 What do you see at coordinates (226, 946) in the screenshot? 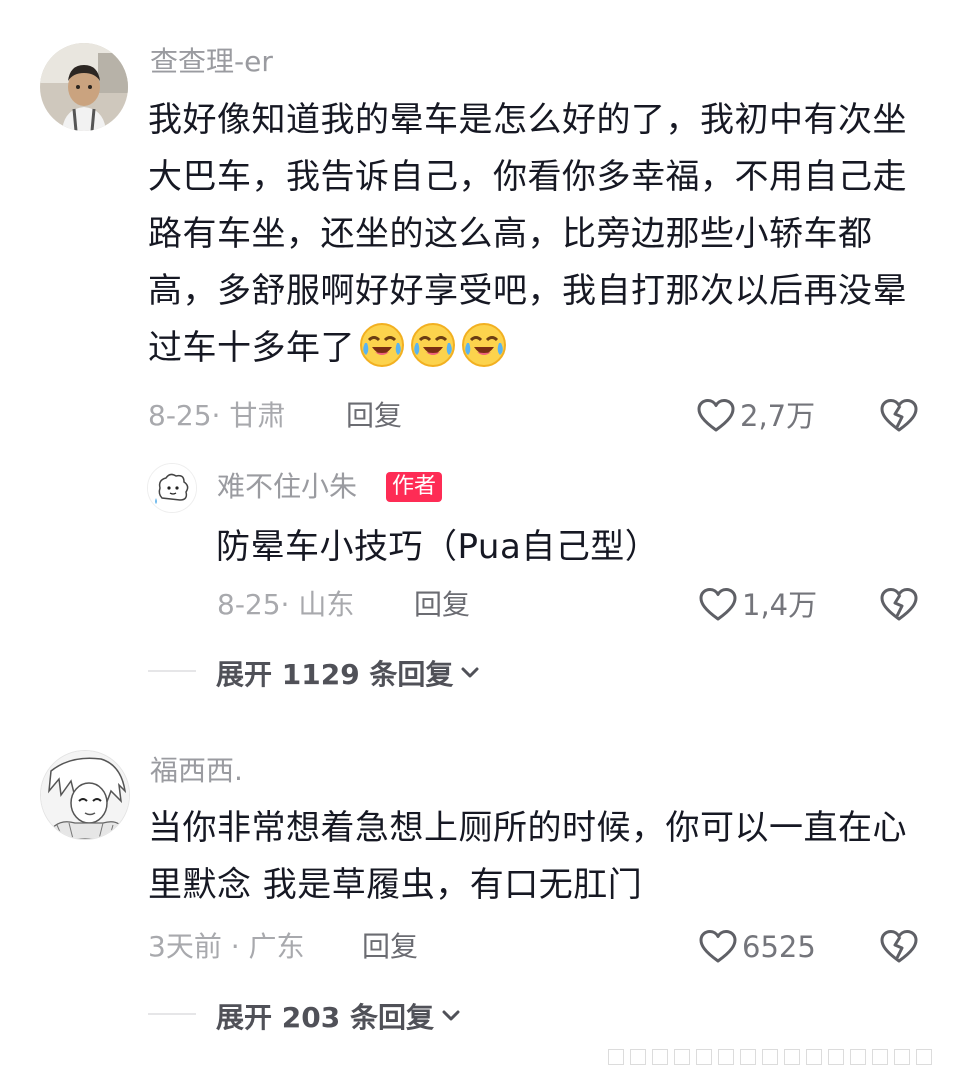
I see `comment-meta: 3天前 · 广东` at bounding box center [226, 946].